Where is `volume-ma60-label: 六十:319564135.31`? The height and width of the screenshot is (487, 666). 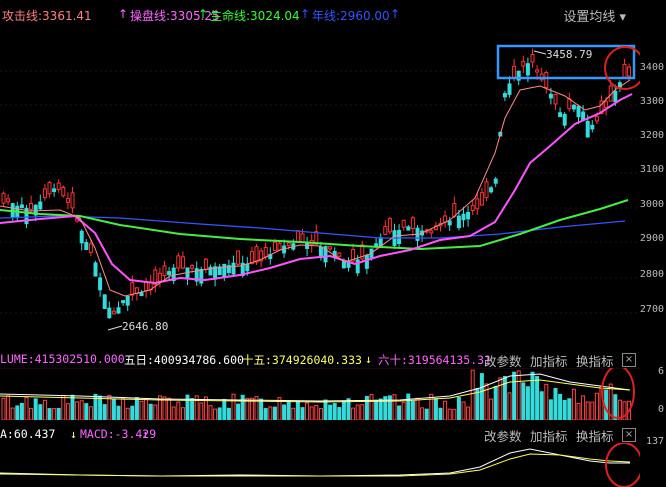 volume-ma60-label: 六十:319564135.31 is located at coordinates (435, 360).